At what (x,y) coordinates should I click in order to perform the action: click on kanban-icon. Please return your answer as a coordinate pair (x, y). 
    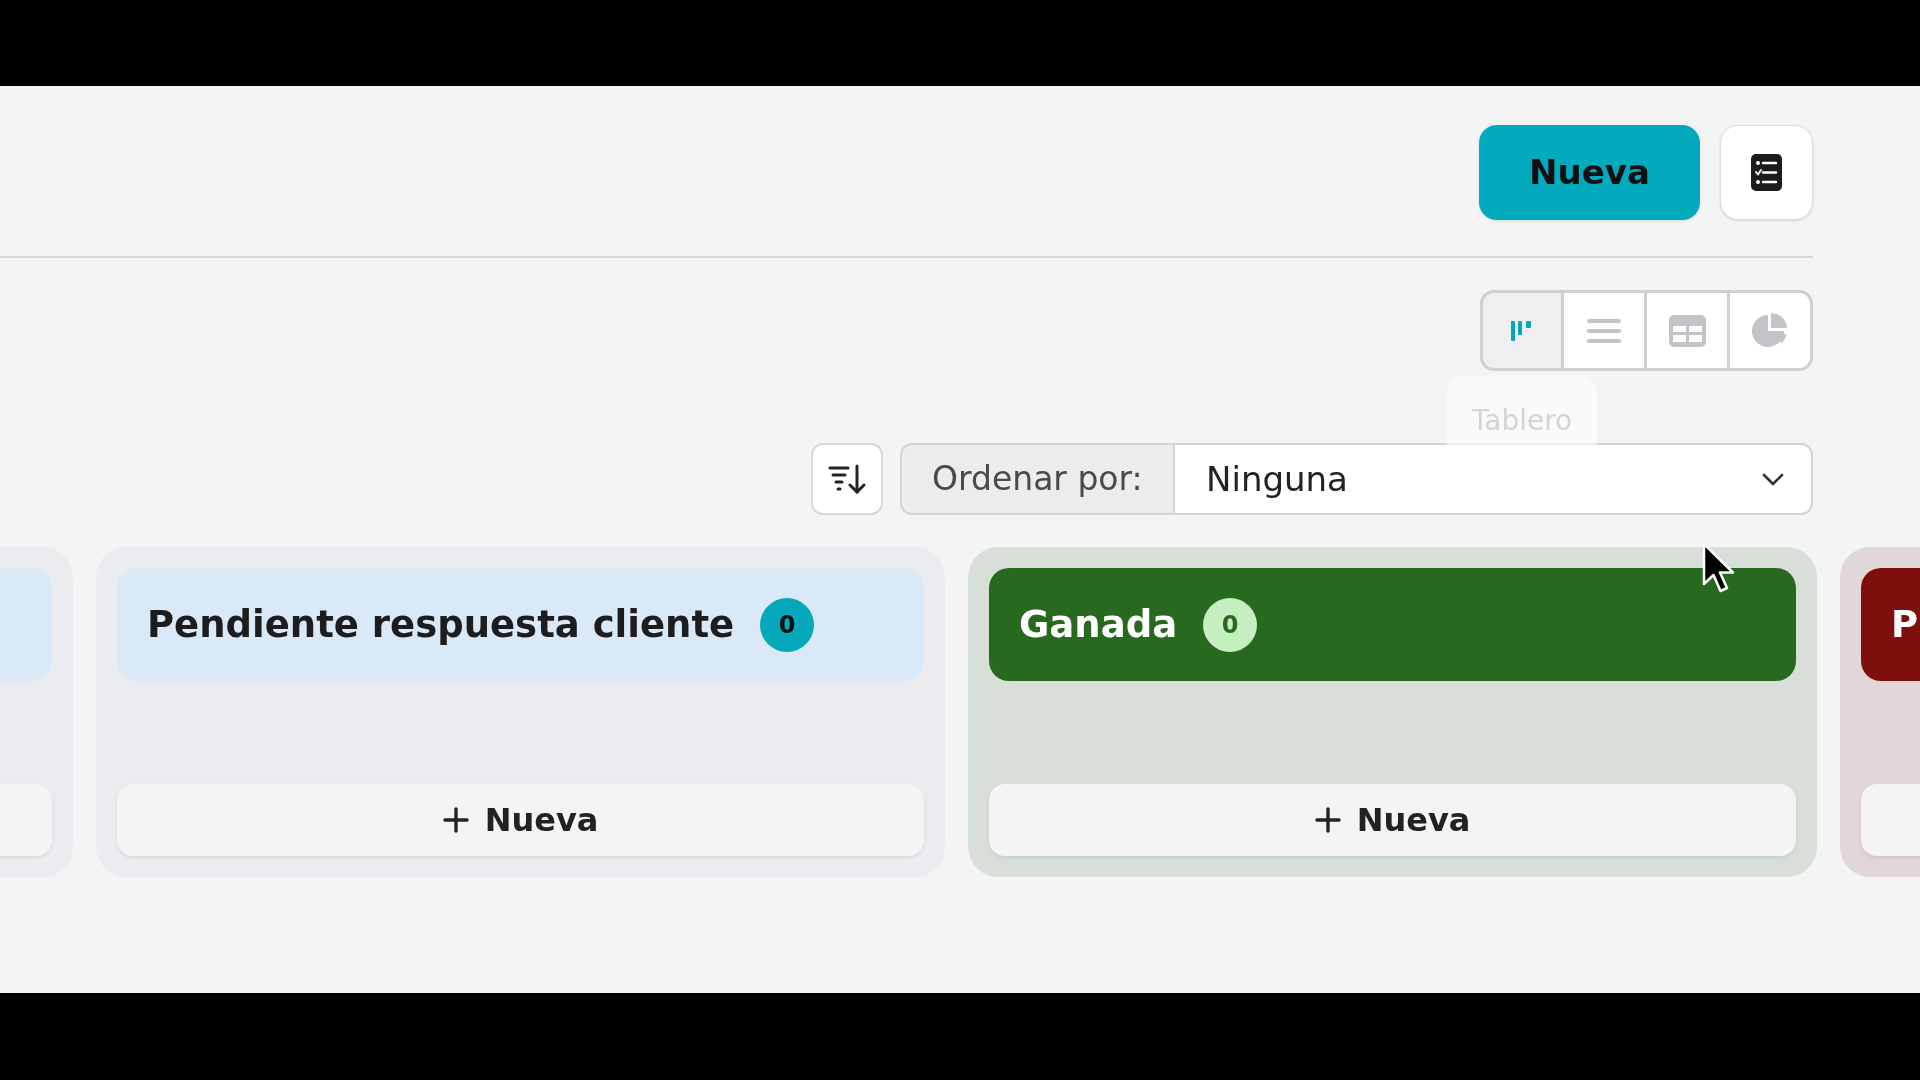
    Looking at the image, I should click on (1522, 330).